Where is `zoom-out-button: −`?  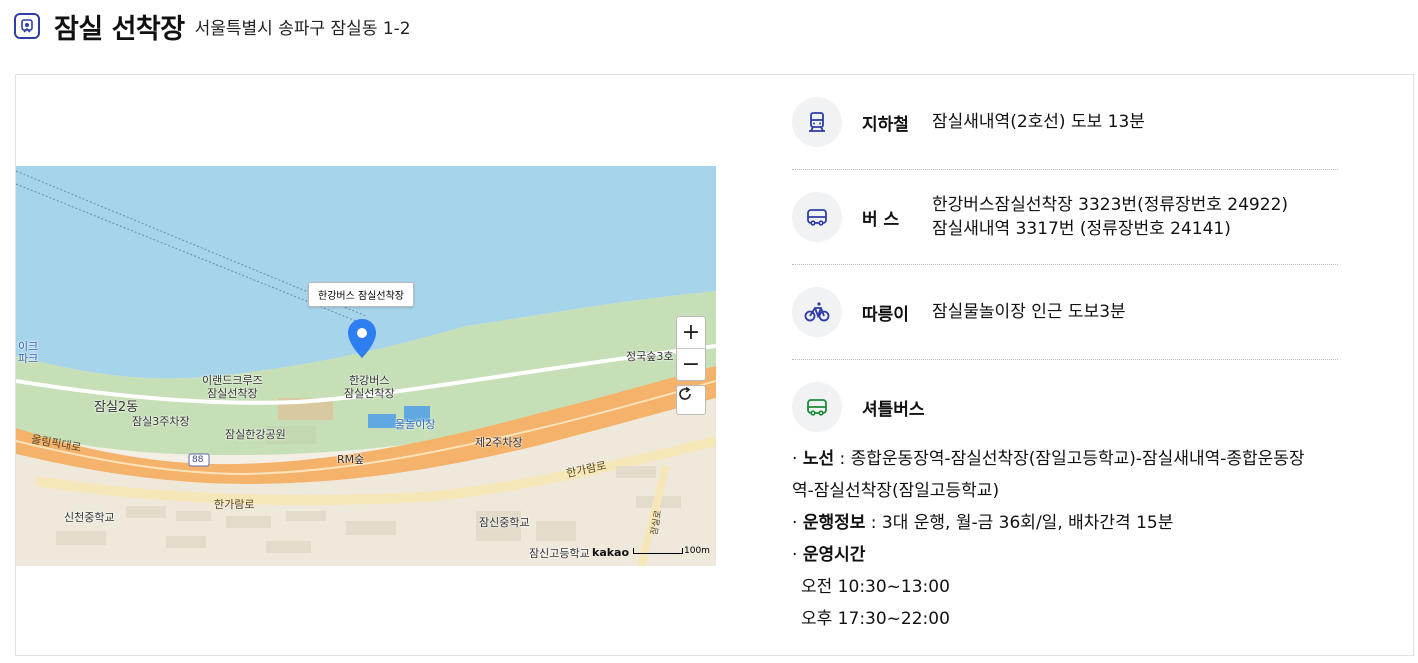
zoom-out-button: − is located at coordinates (691, 364).